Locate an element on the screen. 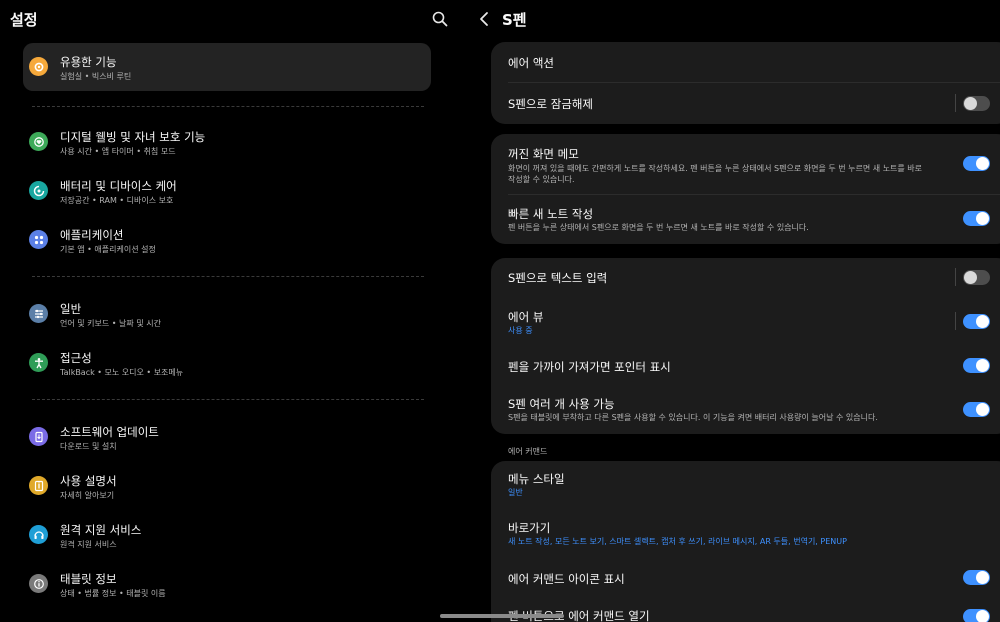 Image resolution: width=1000 pixels, height=622 pixels. row-title: S펜으로 잠금해제 is located at coordinates (551, 104).